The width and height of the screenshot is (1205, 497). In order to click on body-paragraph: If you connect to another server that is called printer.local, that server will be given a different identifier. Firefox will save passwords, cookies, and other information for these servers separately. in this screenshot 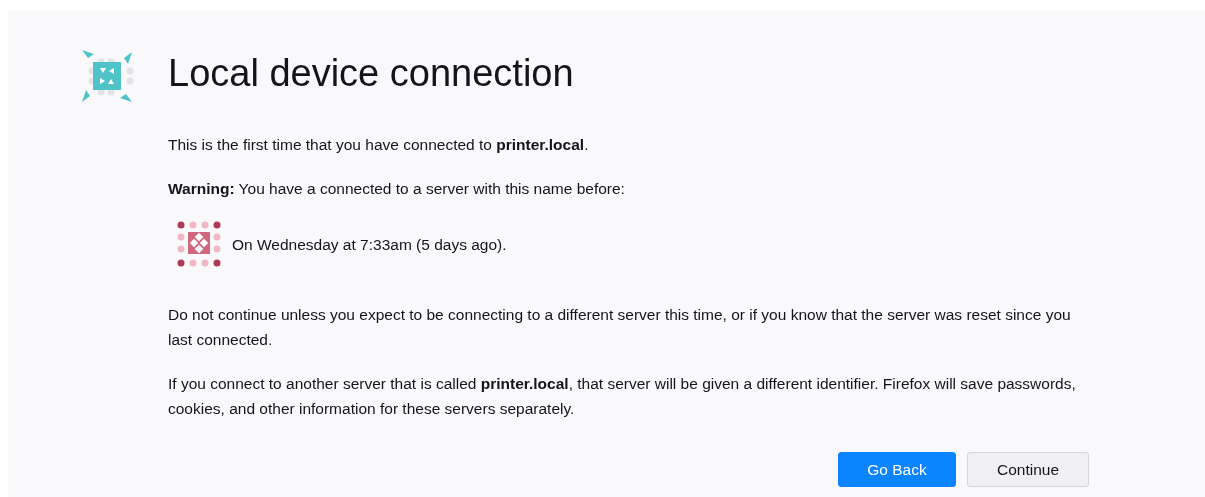, I will do `click(622, 396)`.